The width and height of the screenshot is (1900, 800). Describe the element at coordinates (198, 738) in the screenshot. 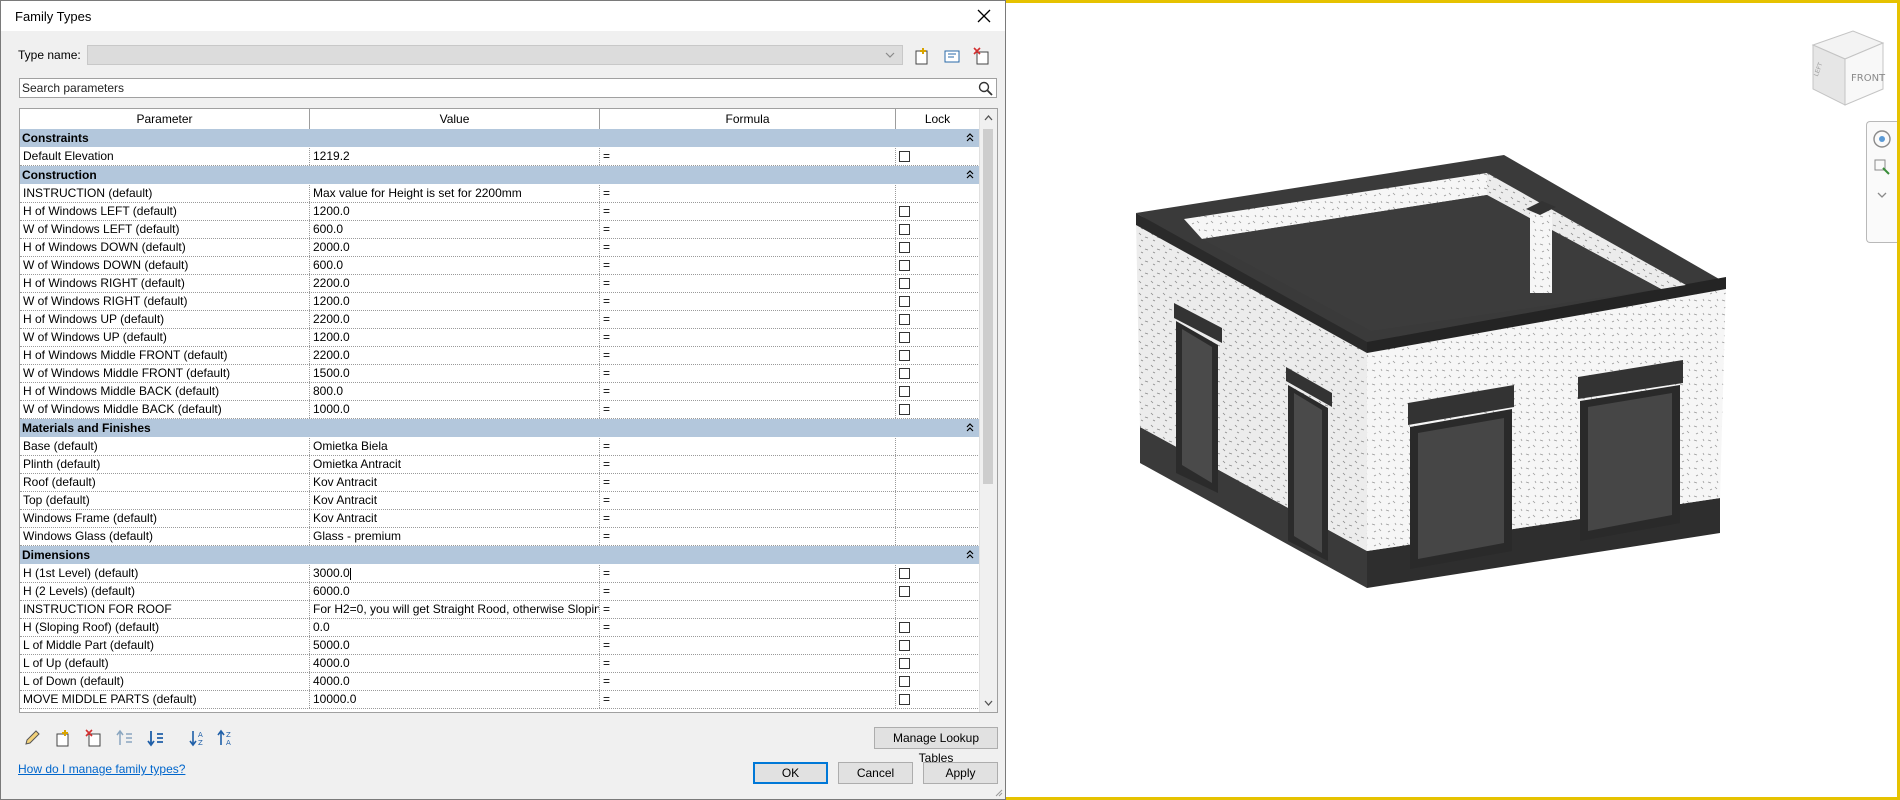

I see `sort-ascending-icon: A Z` at that location.